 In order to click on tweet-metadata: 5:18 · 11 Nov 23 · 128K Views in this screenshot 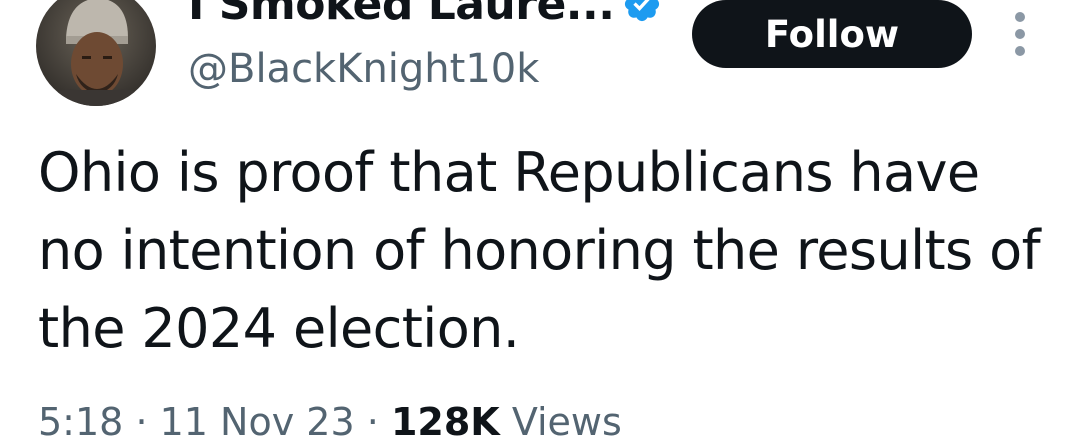, I will do `click(330, 422)`.